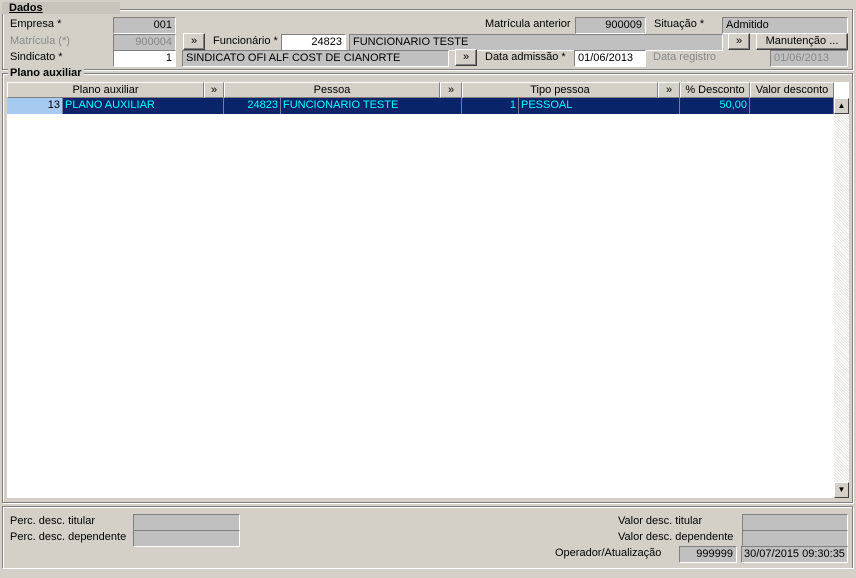  What do you see at coordinates (560, 90) in the screenshot?
I see `col-header-tipo-pessoa: Tipo pessoa` at bounding box center [560, 90].